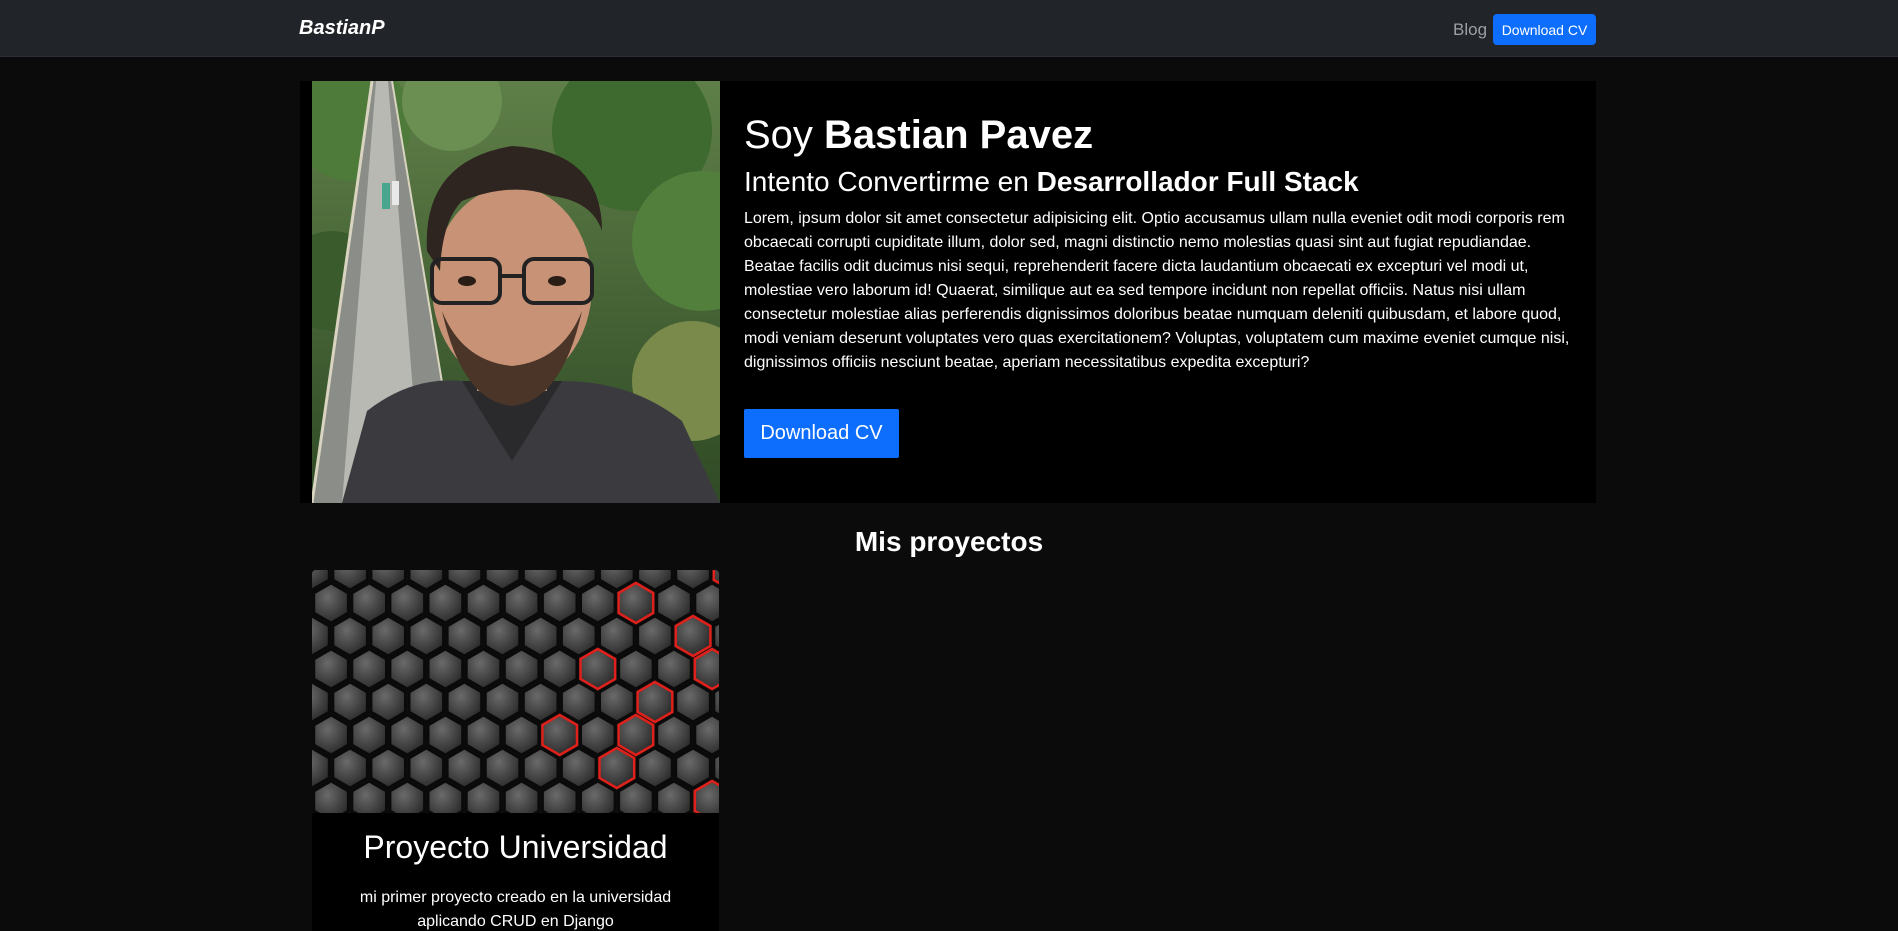 Image resolution: width=1898 pixels, height=931 pixels. What do you see at coordinates (515, 847) in the screenshot?
I see `project-card-title: Proyecto Universidad` at bounding box center [515, 847].